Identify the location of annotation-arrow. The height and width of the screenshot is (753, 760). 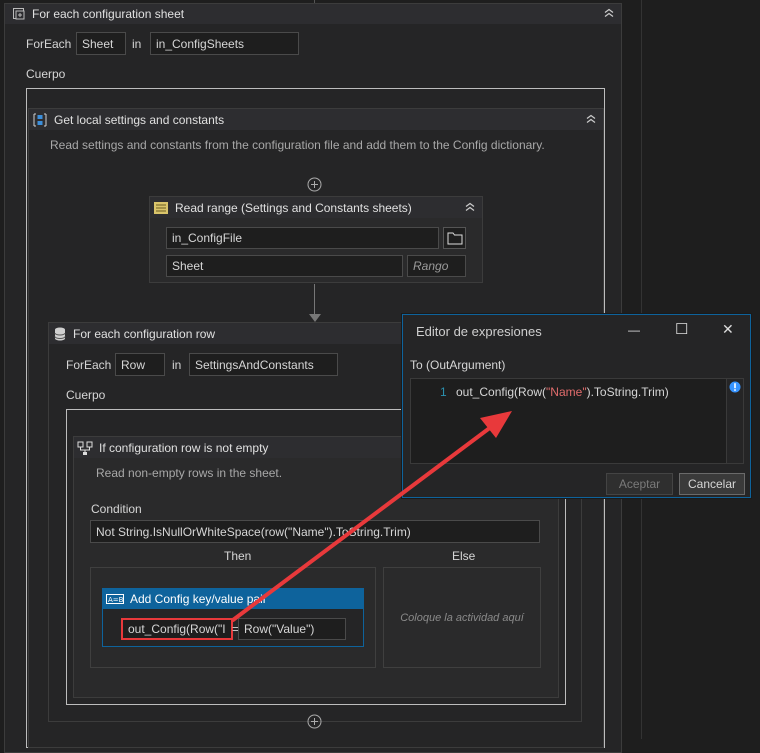
(371, 516).